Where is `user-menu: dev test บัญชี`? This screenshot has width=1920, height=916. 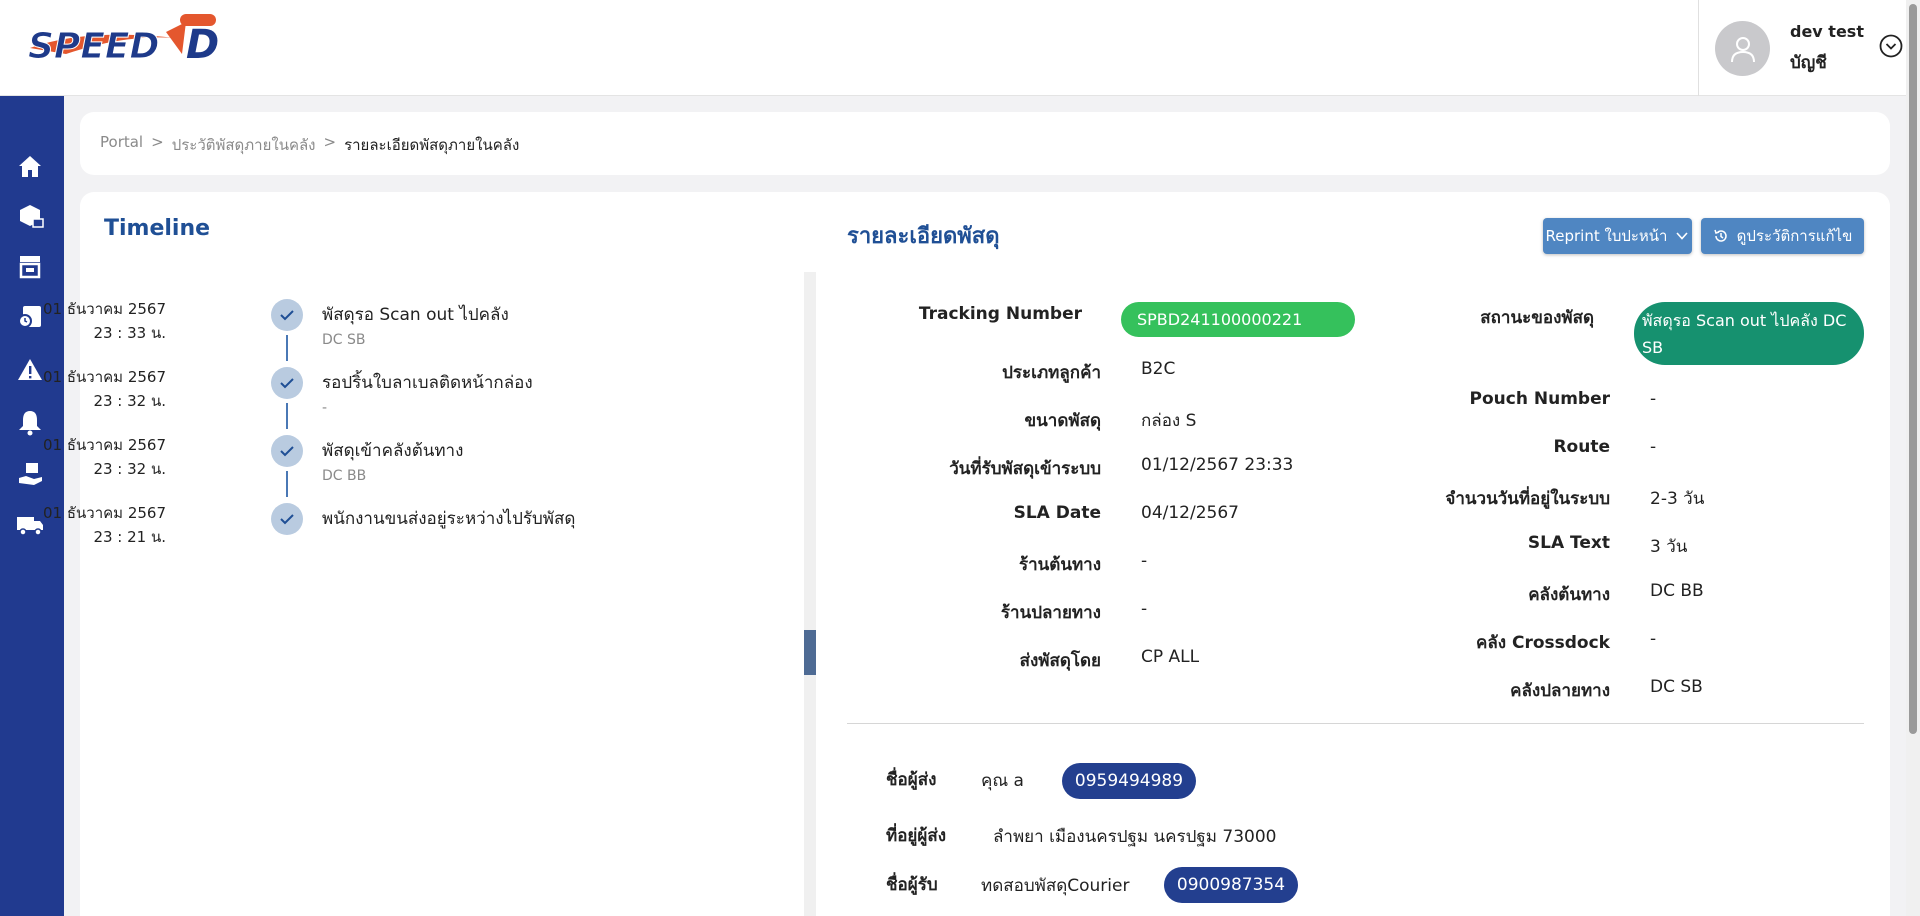 user-menu: dev test บัญชี is located at coordinates (1800, 48).